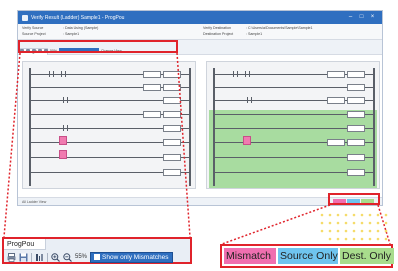 This screenshot has width=398, height=271. Describe the element at coordinates (39, 257) in the screenshot. I see `column-icon` at that location.